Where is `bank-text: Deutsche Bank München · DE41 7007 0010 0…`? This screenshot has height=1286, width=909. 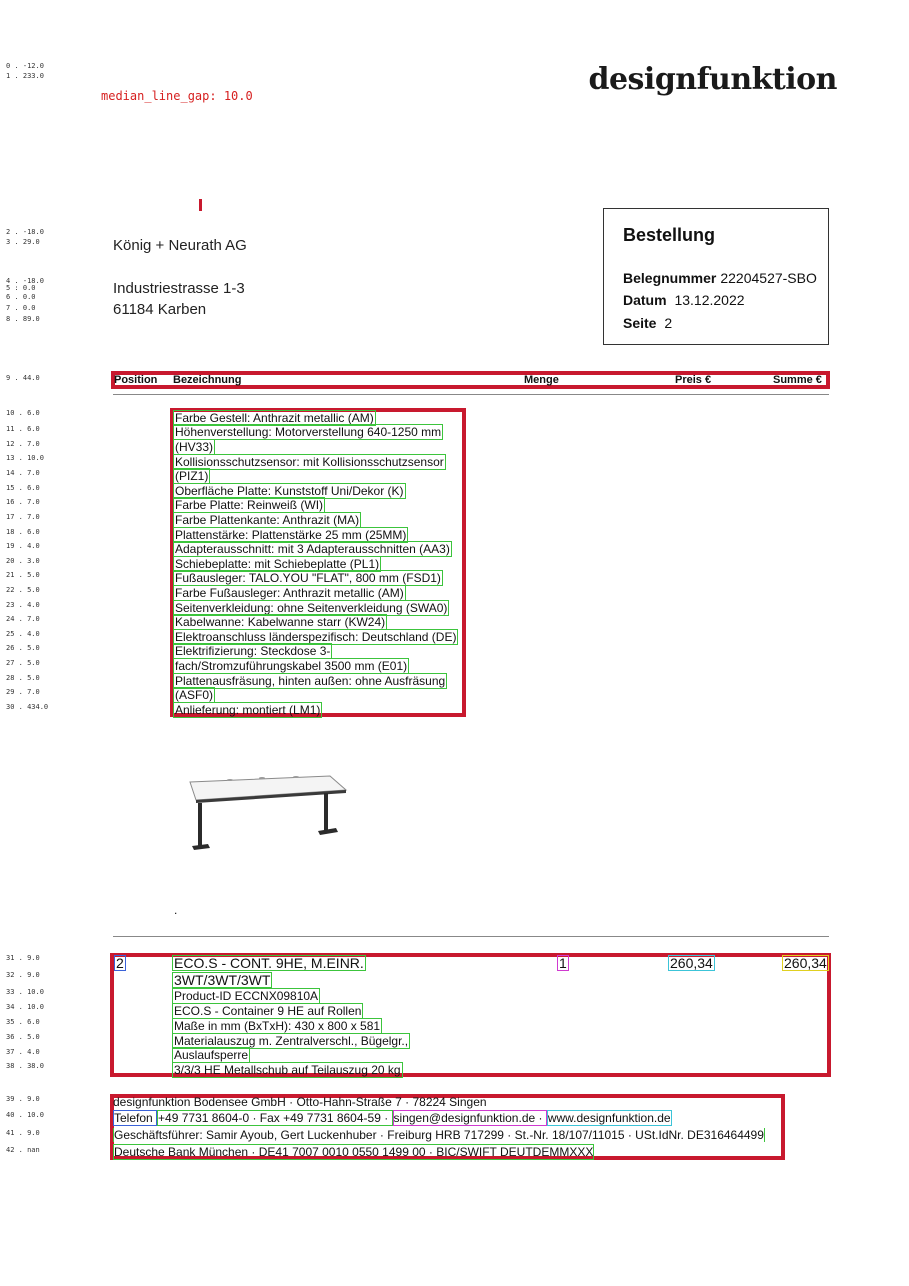 bank-text: Deutsche Bank München · DE41 7007 0010 0… is located at coordinates (354, 1152).